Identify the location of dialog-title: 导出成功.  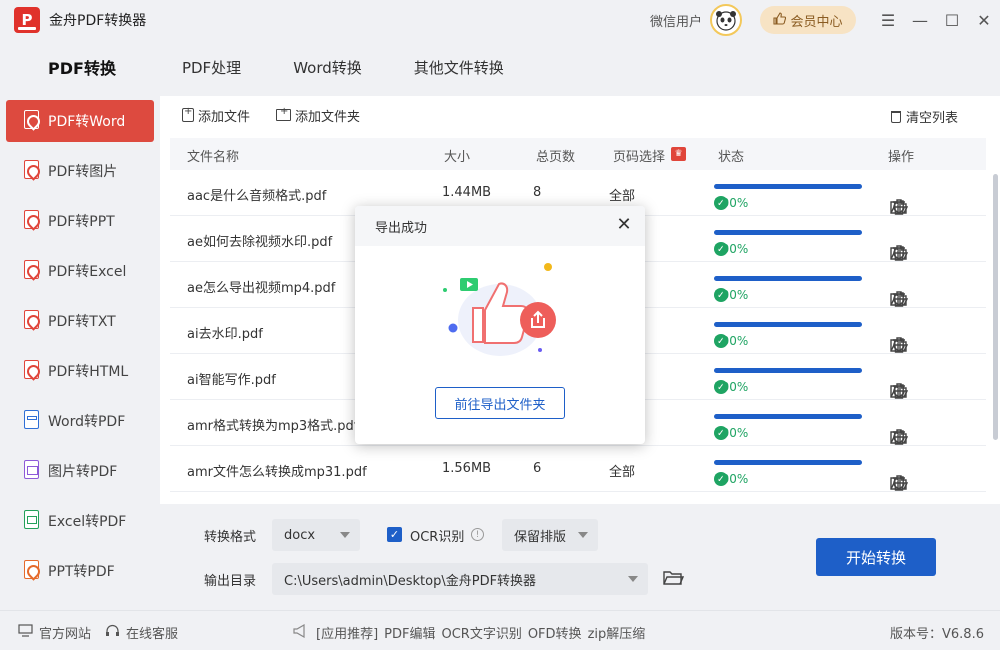
(401, 228).